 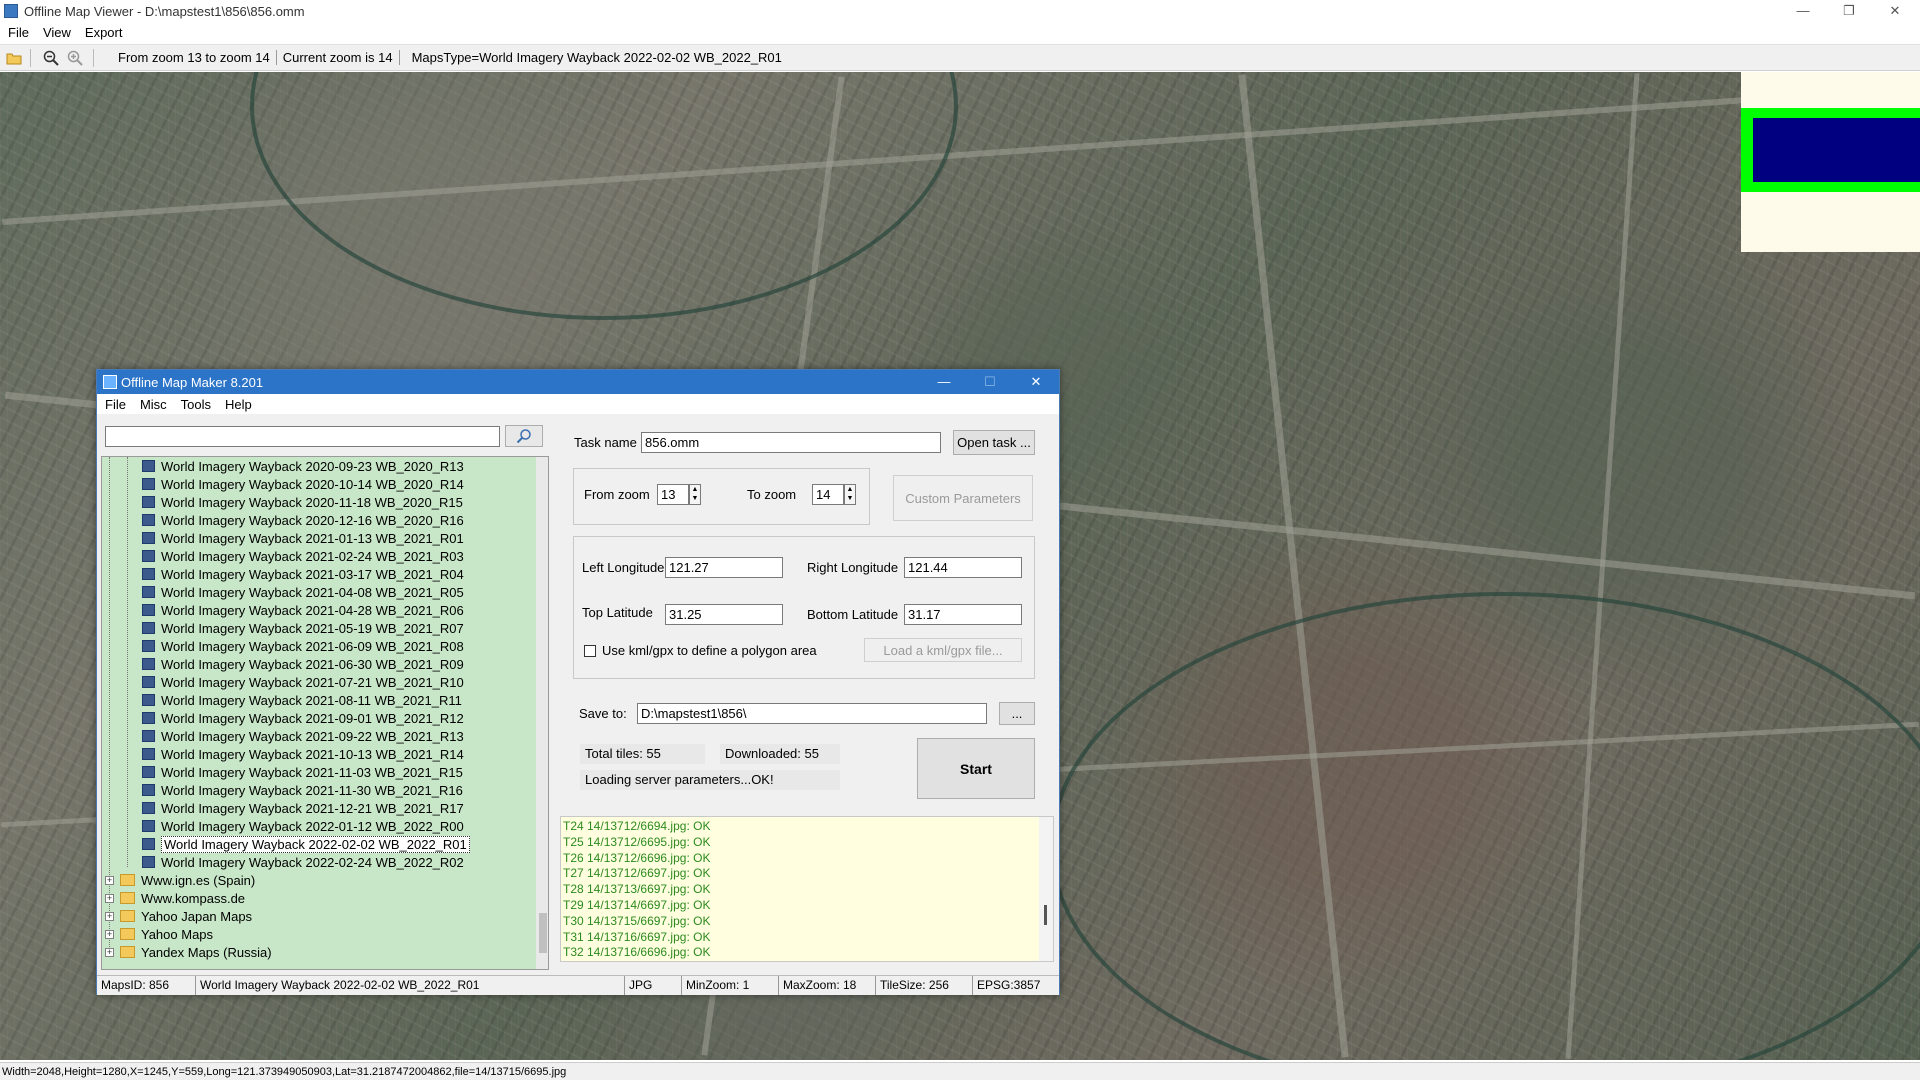 I want to click on log-line: T28 14/13713/6697.jpg: OK, so click(x=637, y=889).